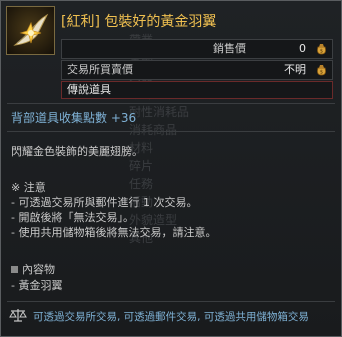 The image size is (342, 337). What do you see at coordinates (89, 89) in the screenshot?
I see `grade-label: 傳說道具` at bounding box center [89, 89].